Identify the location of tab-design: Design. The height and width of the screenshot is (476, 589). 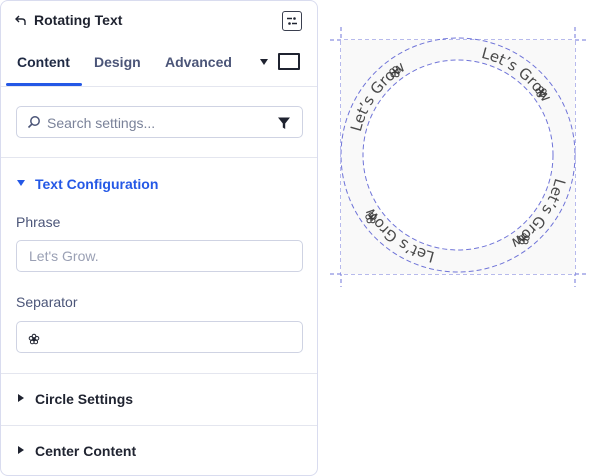
(117, 62).